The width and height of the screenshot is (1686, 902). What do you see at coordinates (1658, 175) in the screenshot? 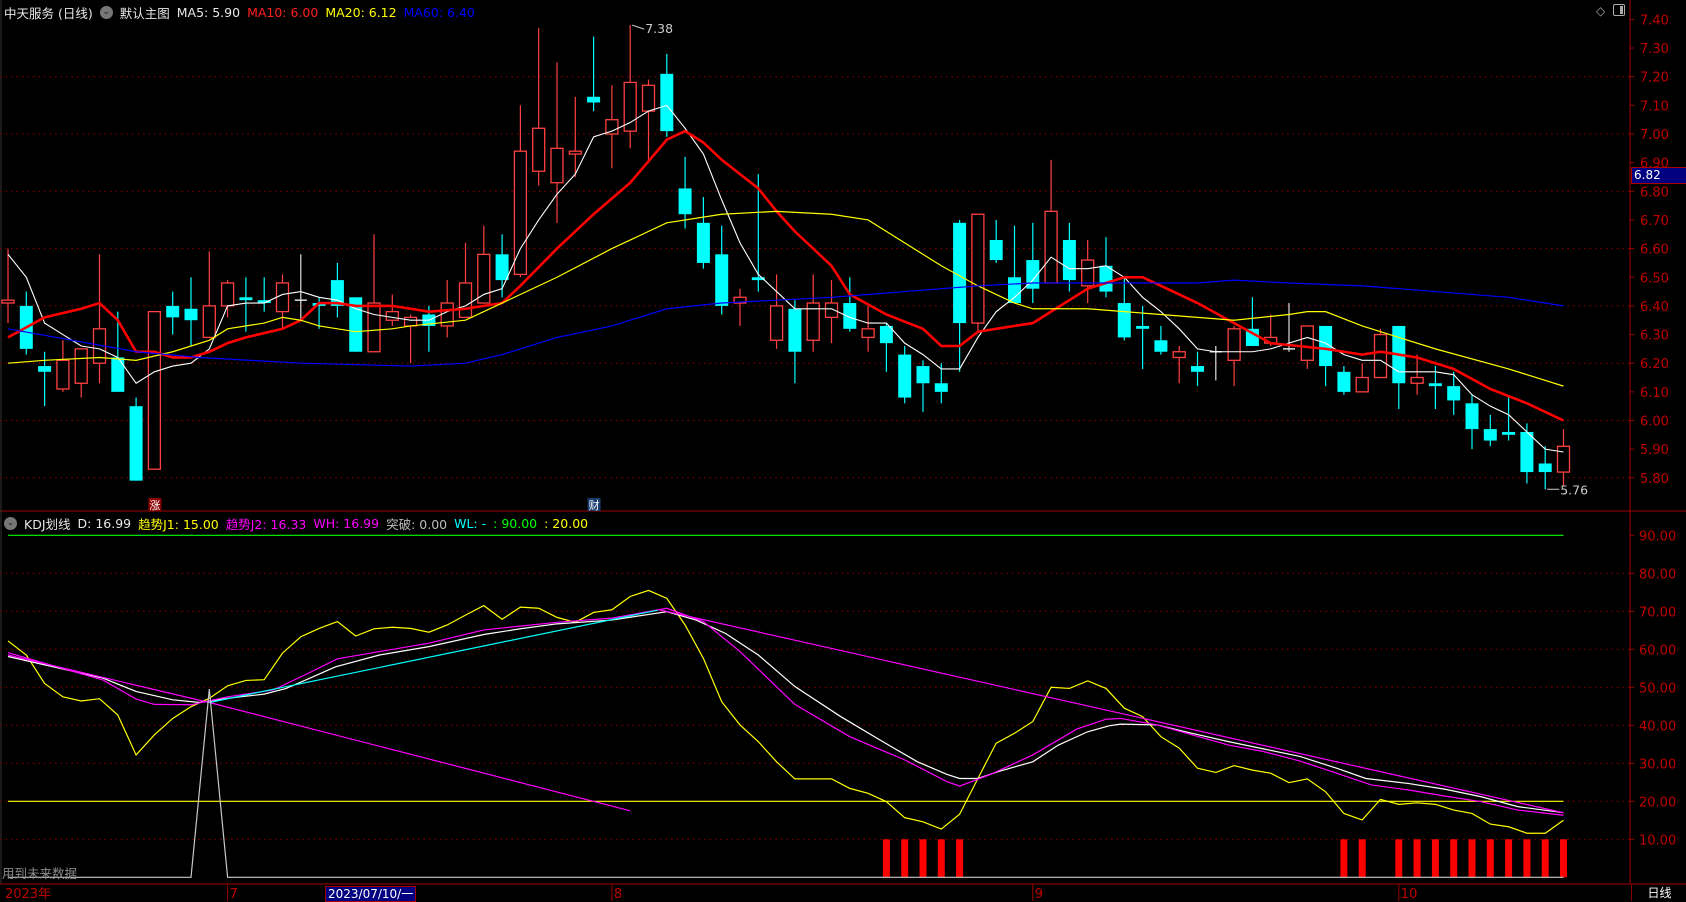
I see `crosshair-price-label: 6.82` at bounding box center [1658, 175].